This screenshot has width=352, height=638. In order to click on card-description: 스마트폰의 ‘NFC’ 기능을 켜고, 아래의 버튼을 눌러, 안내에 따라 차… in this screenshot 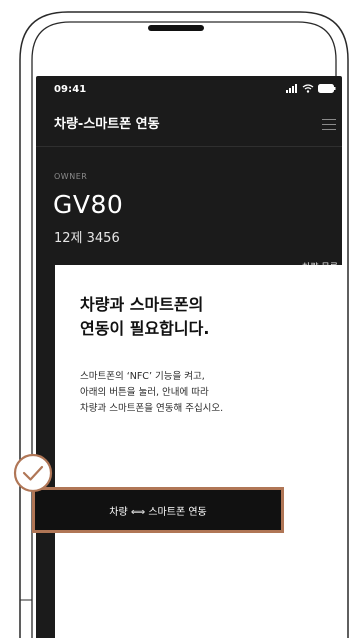, I will do `click(205, 393)`.